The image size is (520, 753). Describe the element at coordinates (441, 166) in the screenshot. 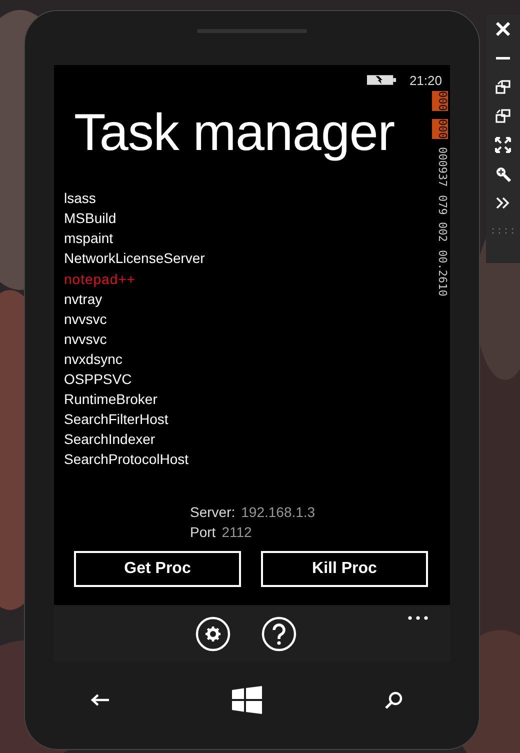

I see `frame-counter: 000937` at that location.